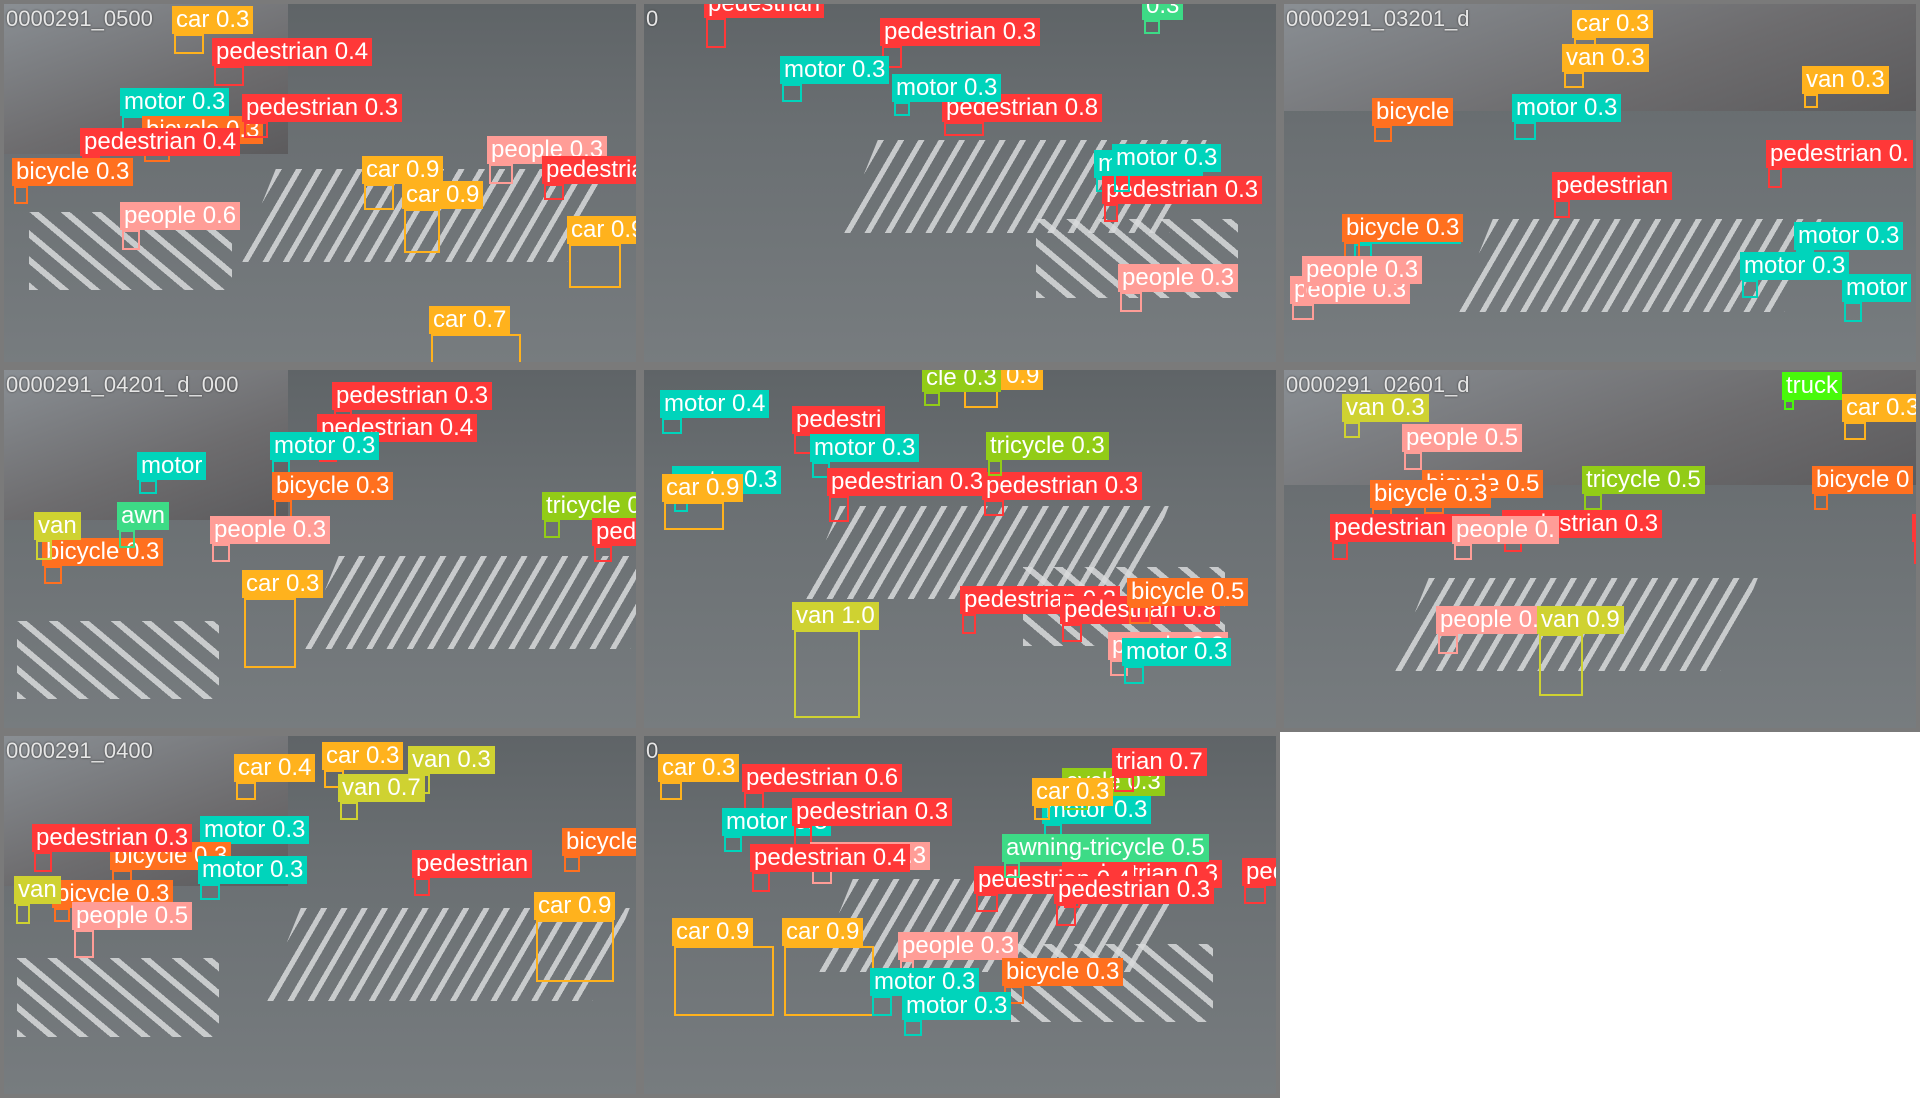 The height and width of the screenshot is (1098, 1920). Describe the element at coordinates (172, 466) in the screenshot. I see `detection-label: motor` at that location.